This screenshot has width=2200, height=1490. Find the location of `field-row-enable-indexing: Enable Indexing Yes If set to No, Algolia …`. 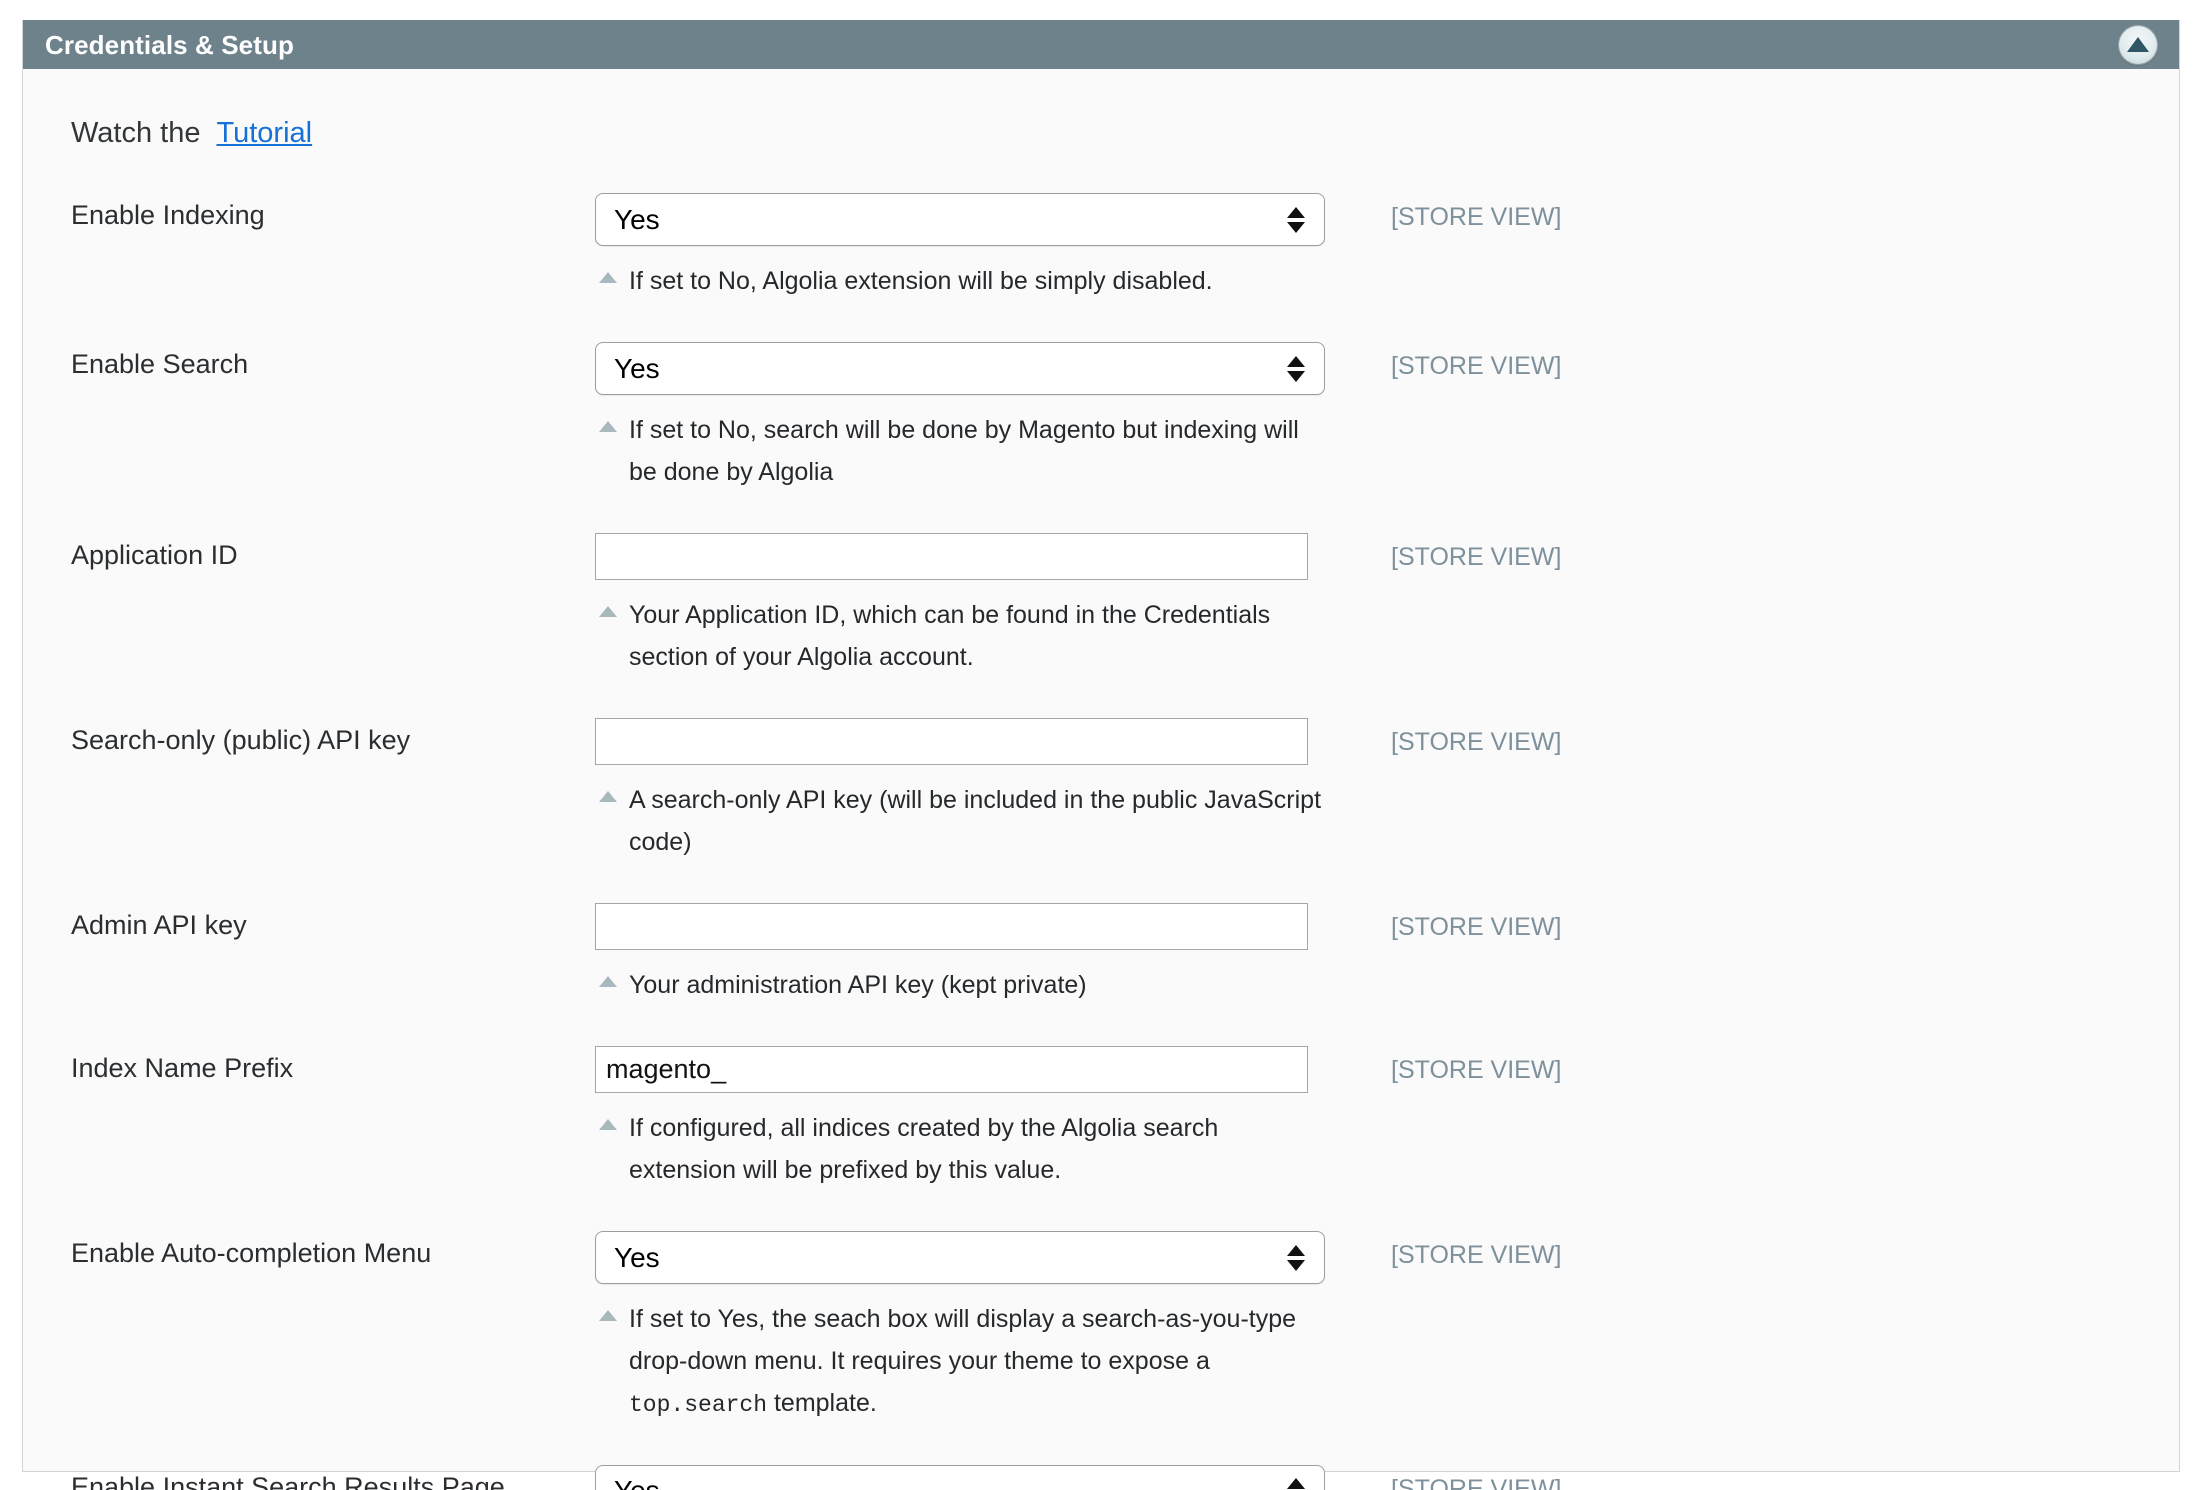

field-row-enable-indexing: Enable Indexing Yes If set to No, Algolia … is located at coordinates (1101, 247).